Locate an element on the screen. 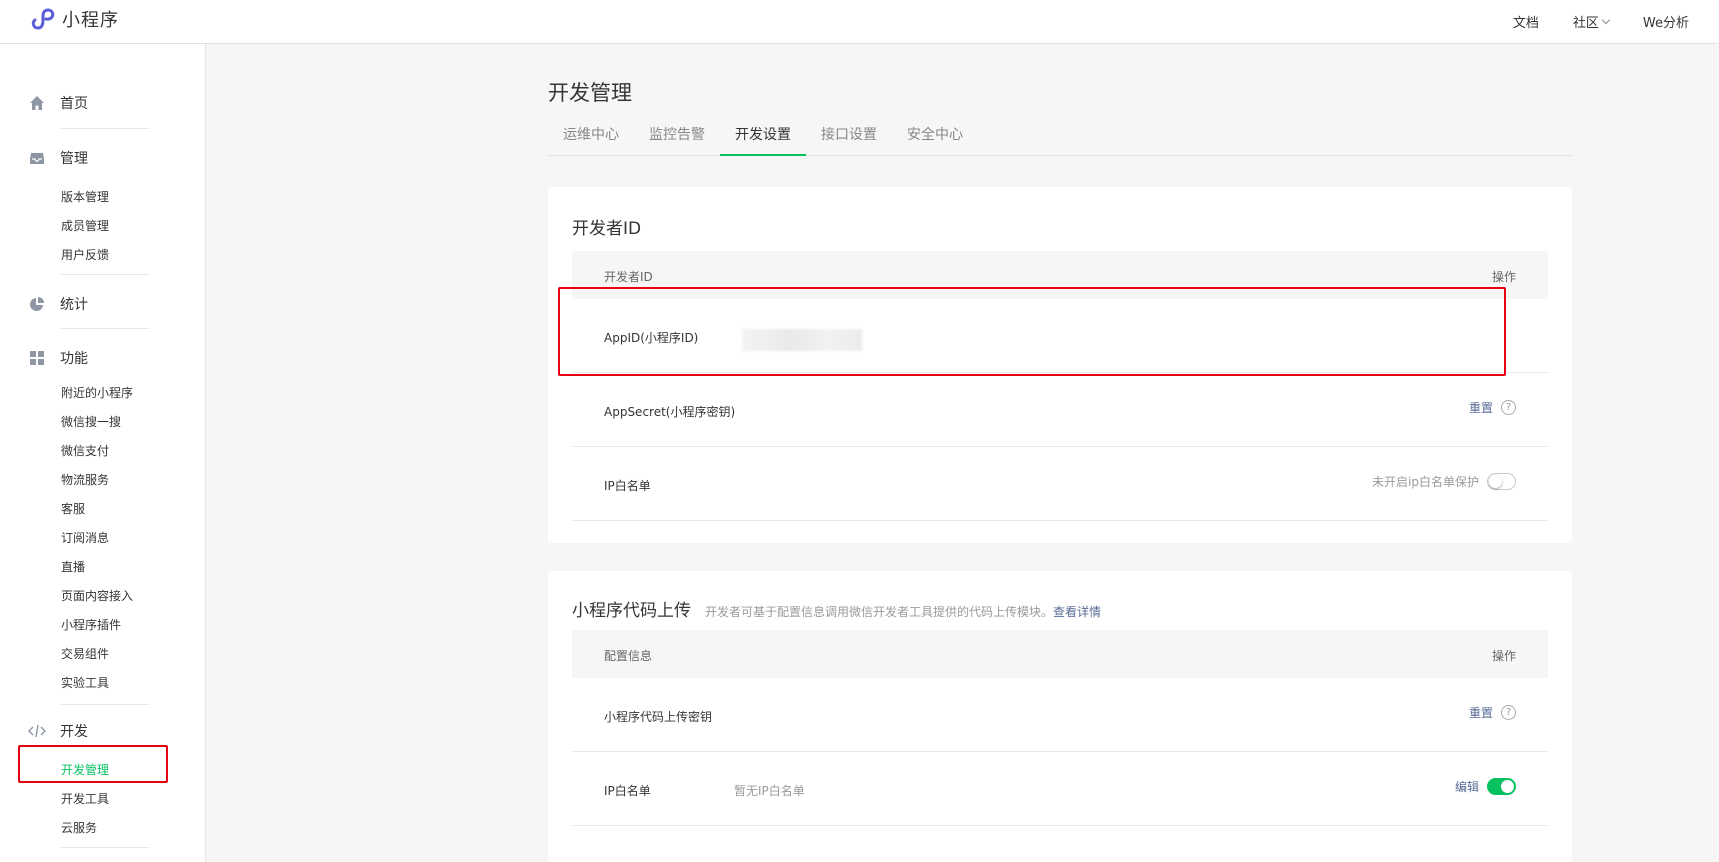 The width and height of the screenshot is (1719, 862). table-row-appsecret: AppSecret(小程序密钥) 重置 ? is located at coordinates (1060, 410).